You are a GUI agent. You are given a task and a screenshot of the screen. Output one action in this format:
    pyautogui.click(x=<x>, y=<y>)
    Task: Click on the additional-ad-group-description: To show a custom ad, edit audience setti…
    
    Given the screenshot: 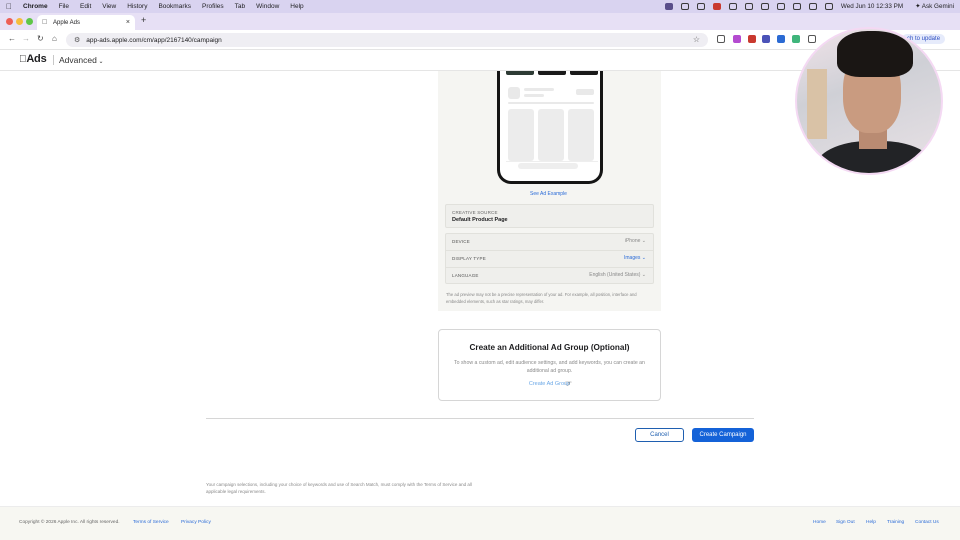 What is the action you would take?
    pyautogui.click(x=549, y=367)
    